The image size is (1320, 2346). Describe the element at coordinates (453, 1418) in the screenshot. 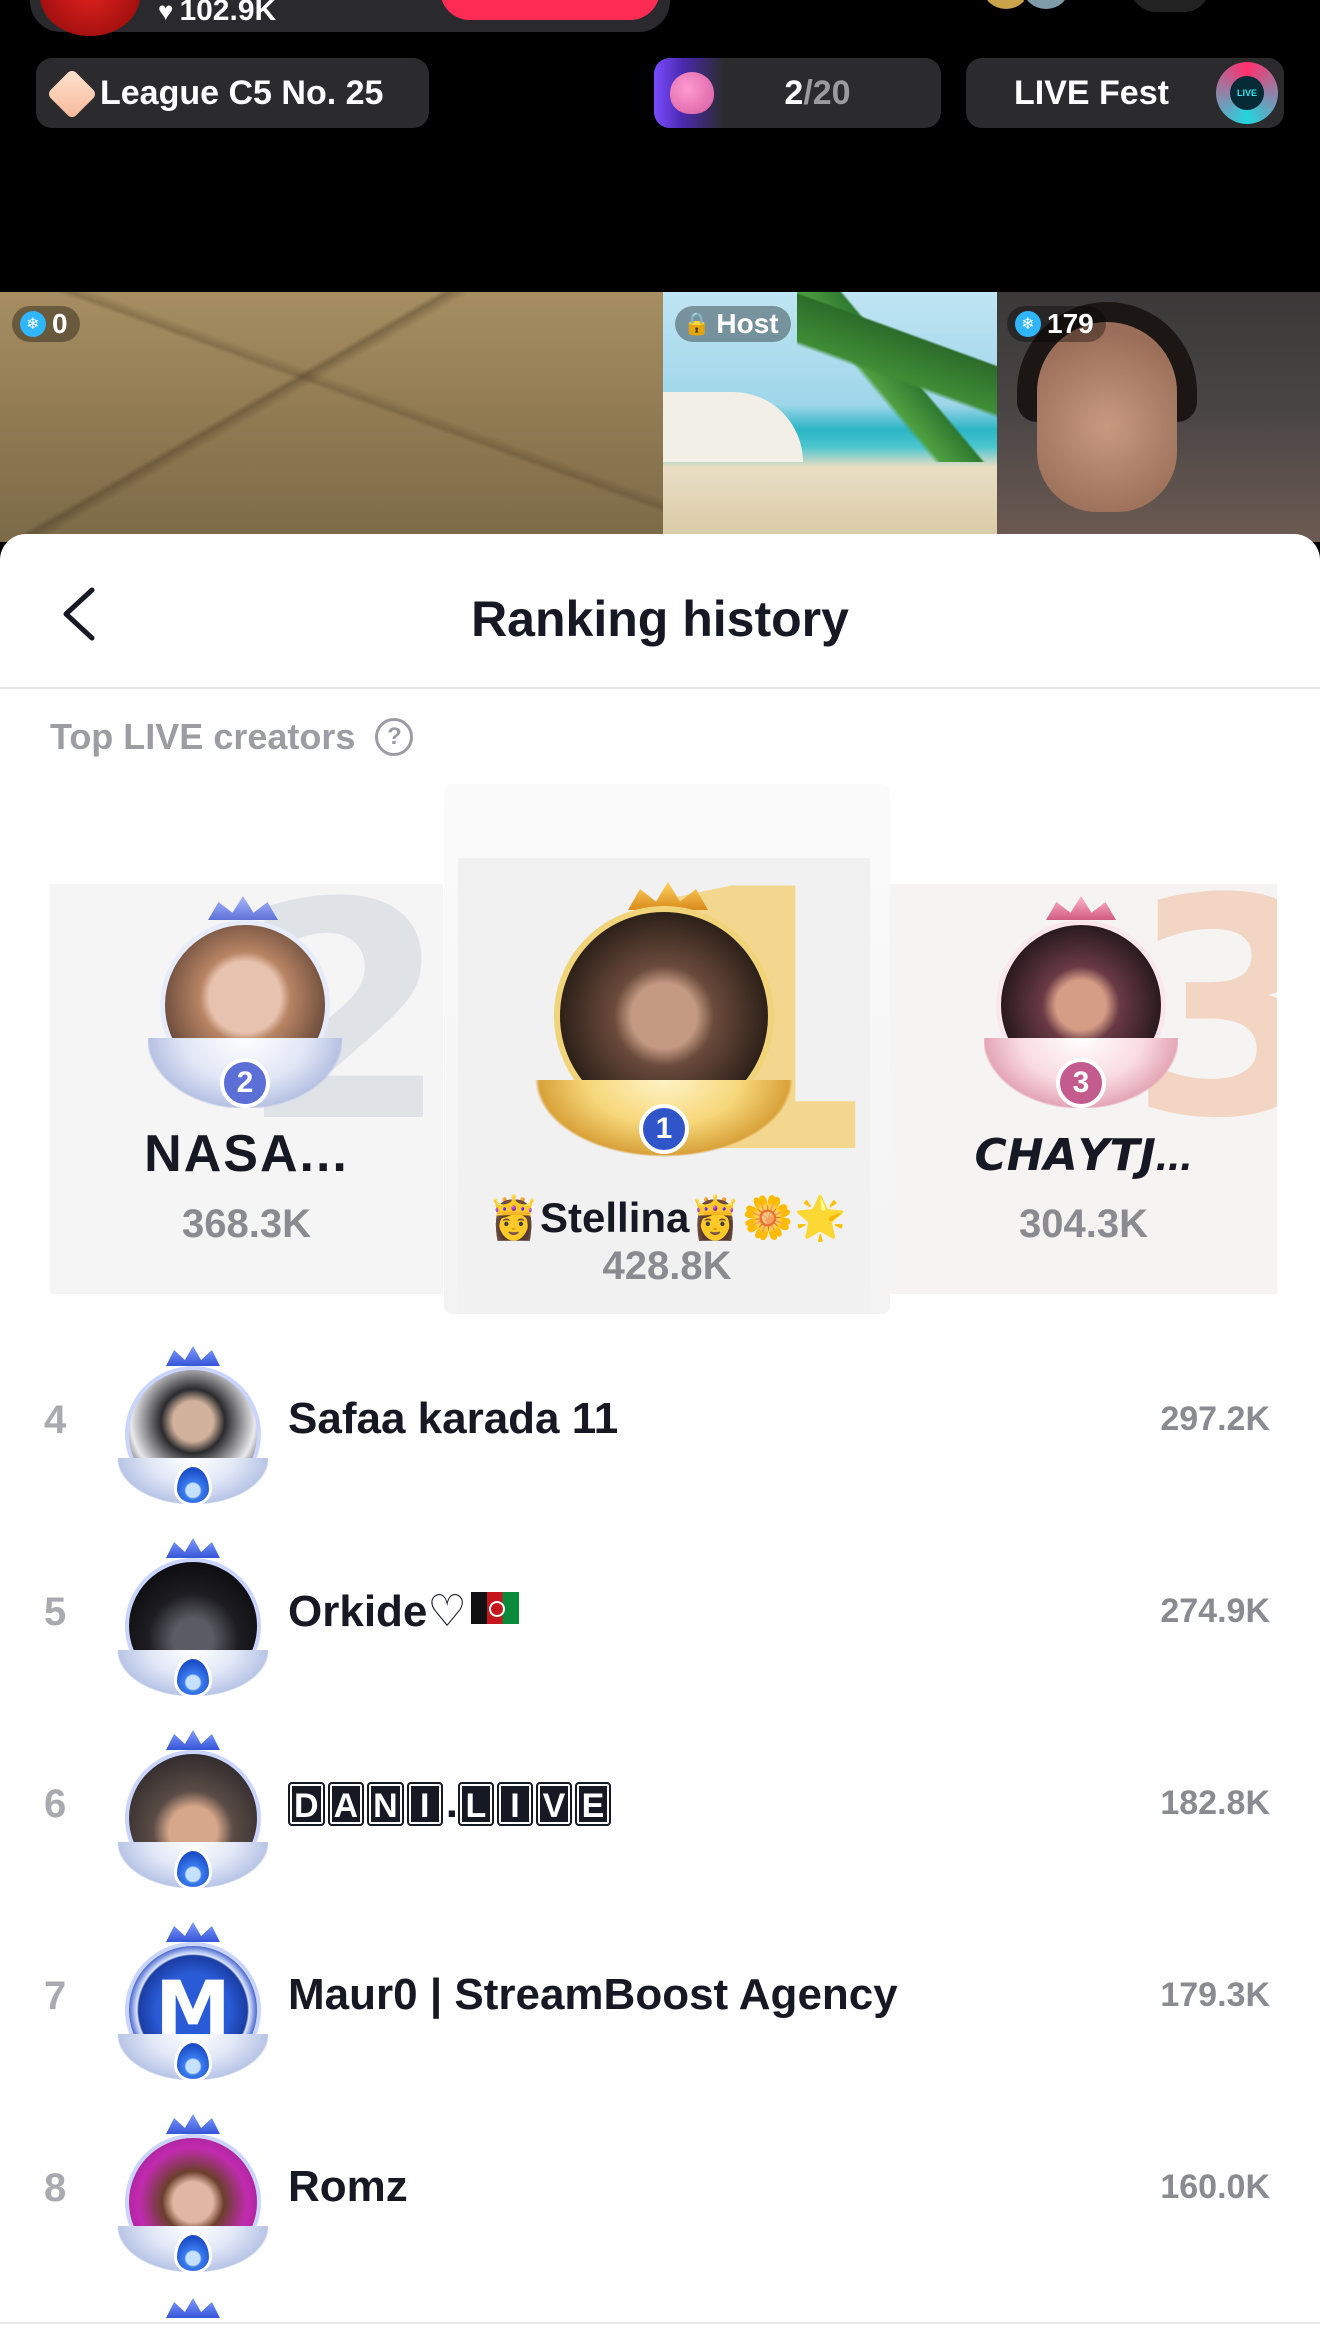

I see `creator-name: Safaa karada 11` at that location.